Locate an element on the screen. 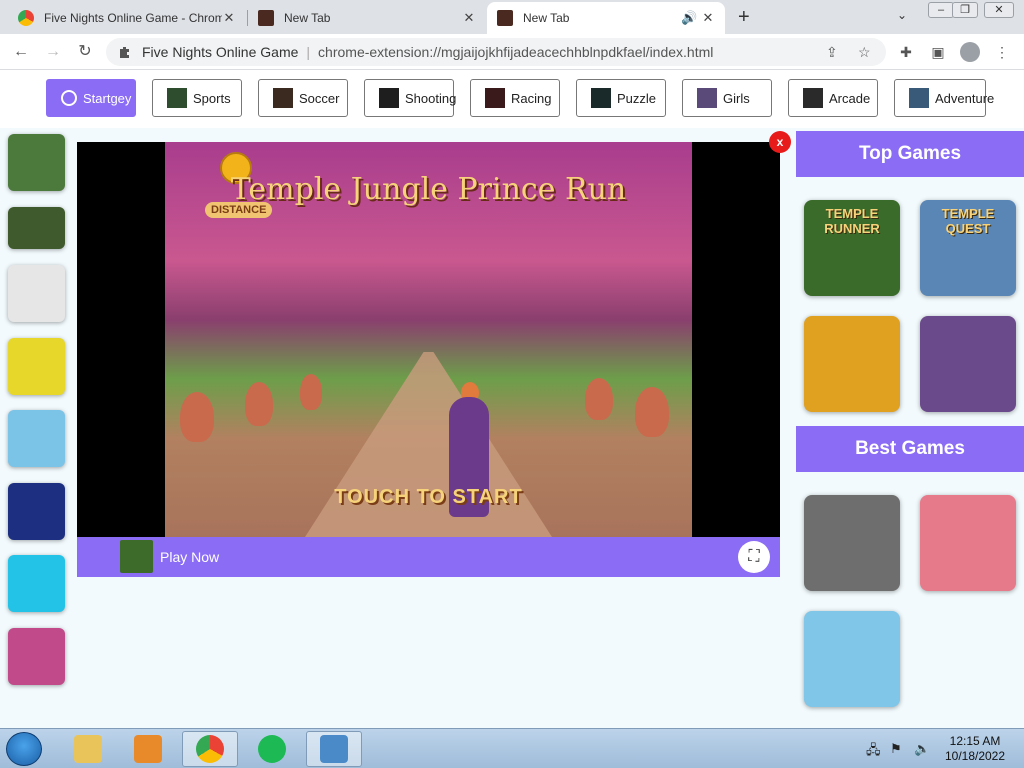 The height and width of the screenshot is (768, 1024). category-label: Soccer is located at coordinates (319, 98).